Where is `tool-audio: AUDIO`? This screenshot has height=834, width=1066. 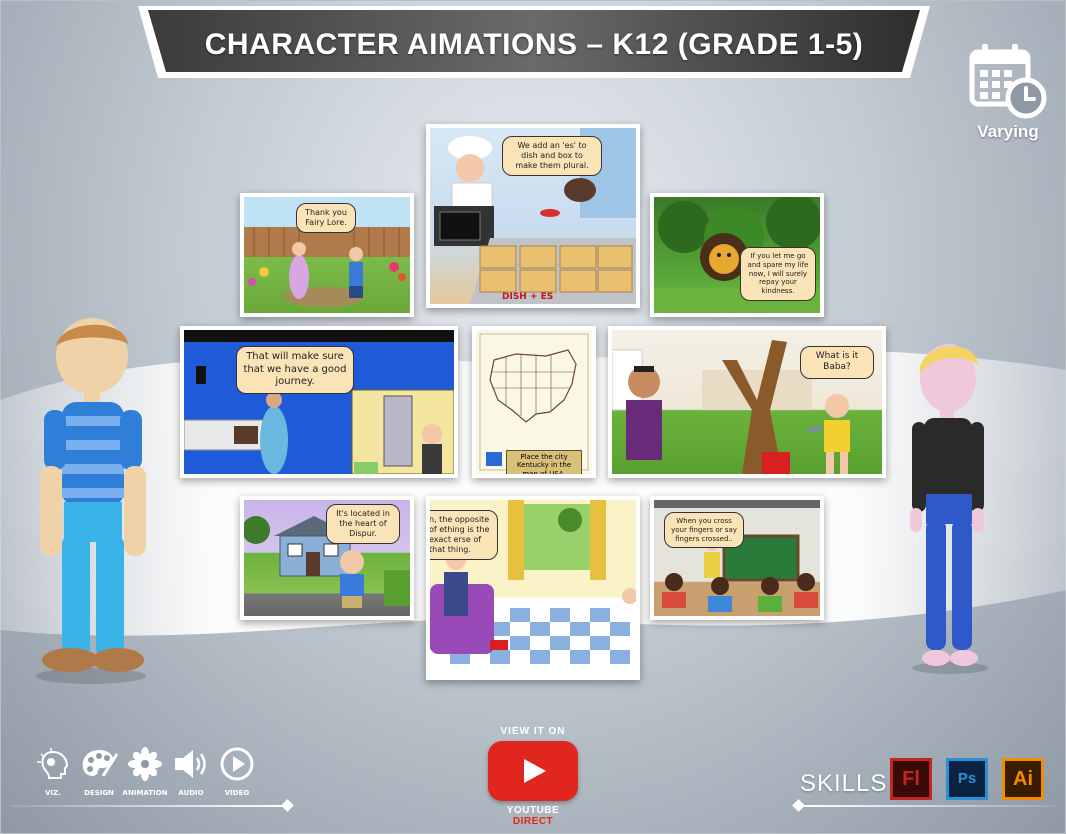
tool-audio: AUDIO is located at coordinates (191, 771).